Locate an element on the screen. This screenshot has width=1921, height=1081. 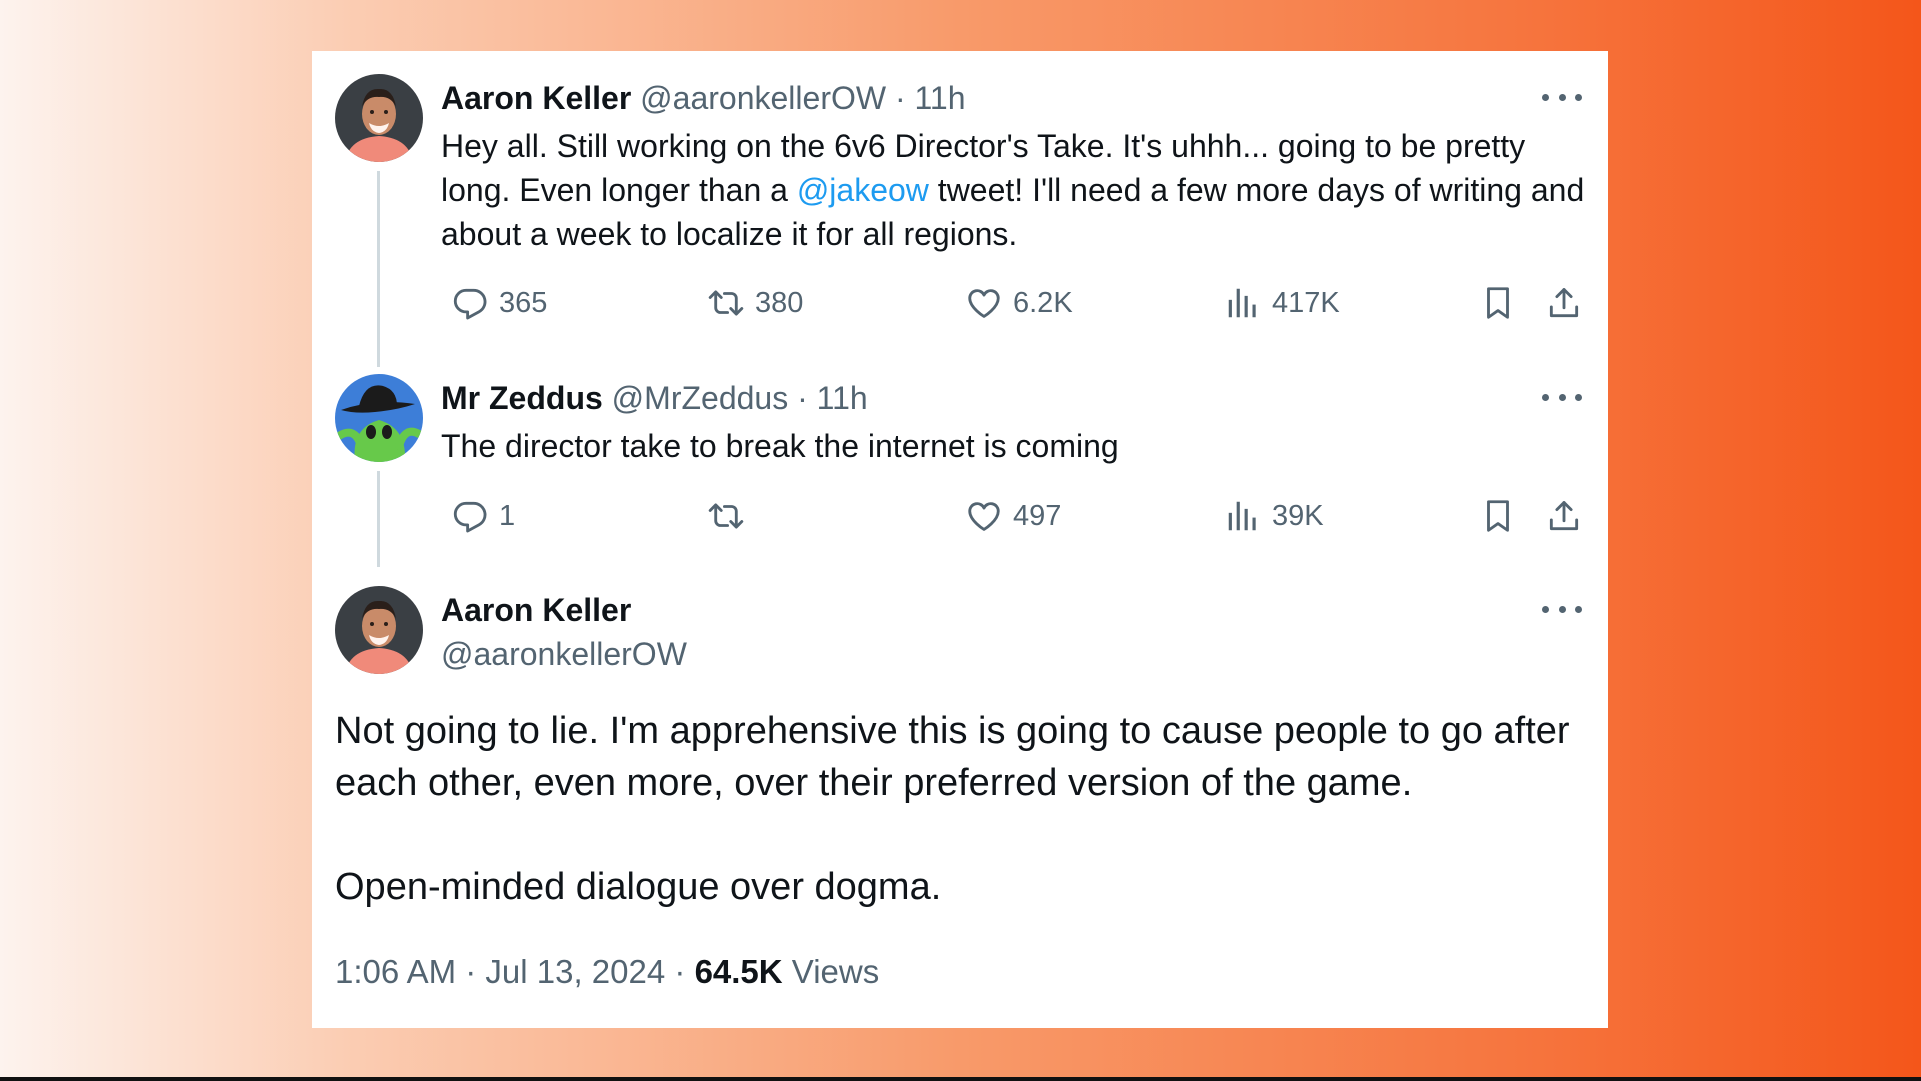
main-author-name-line: Aaron Keller is located at coordinates (536, 610).